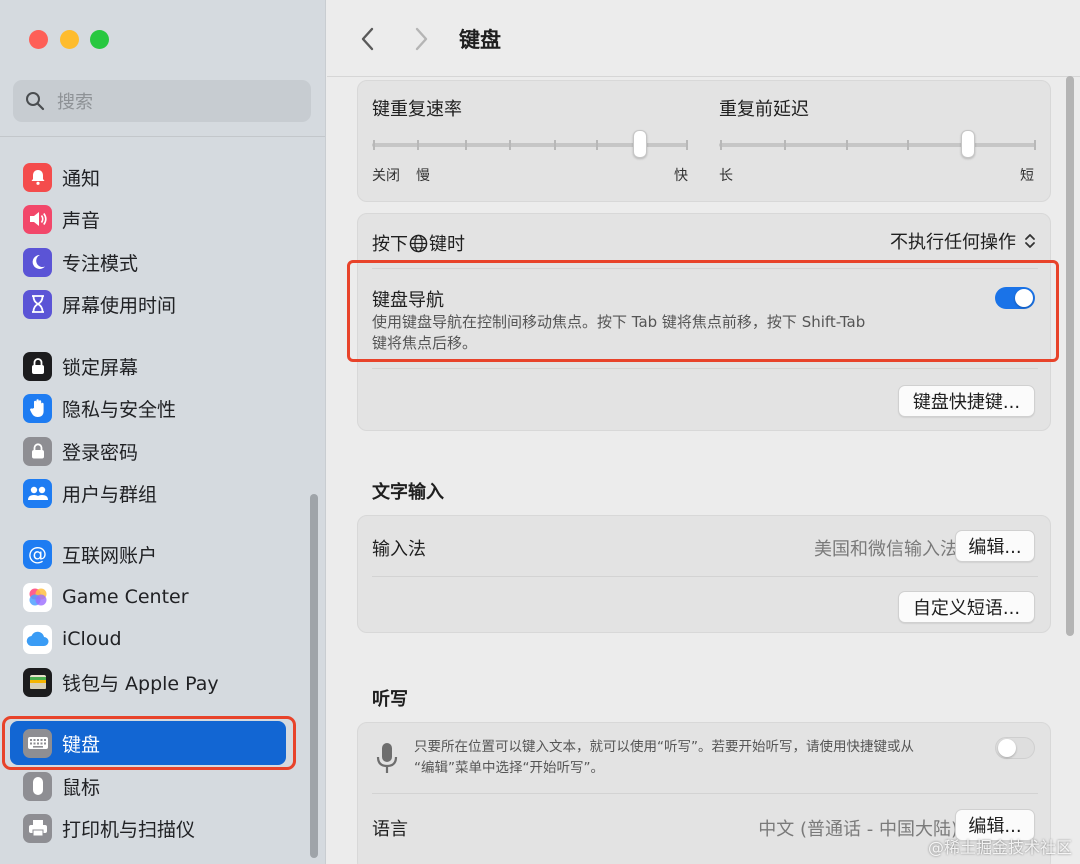 The image size is (1080, 864). Describe the element at coordinates (703, 311) in the screenshot. I see `annotation-highlight-keyboard-nav` at that location.